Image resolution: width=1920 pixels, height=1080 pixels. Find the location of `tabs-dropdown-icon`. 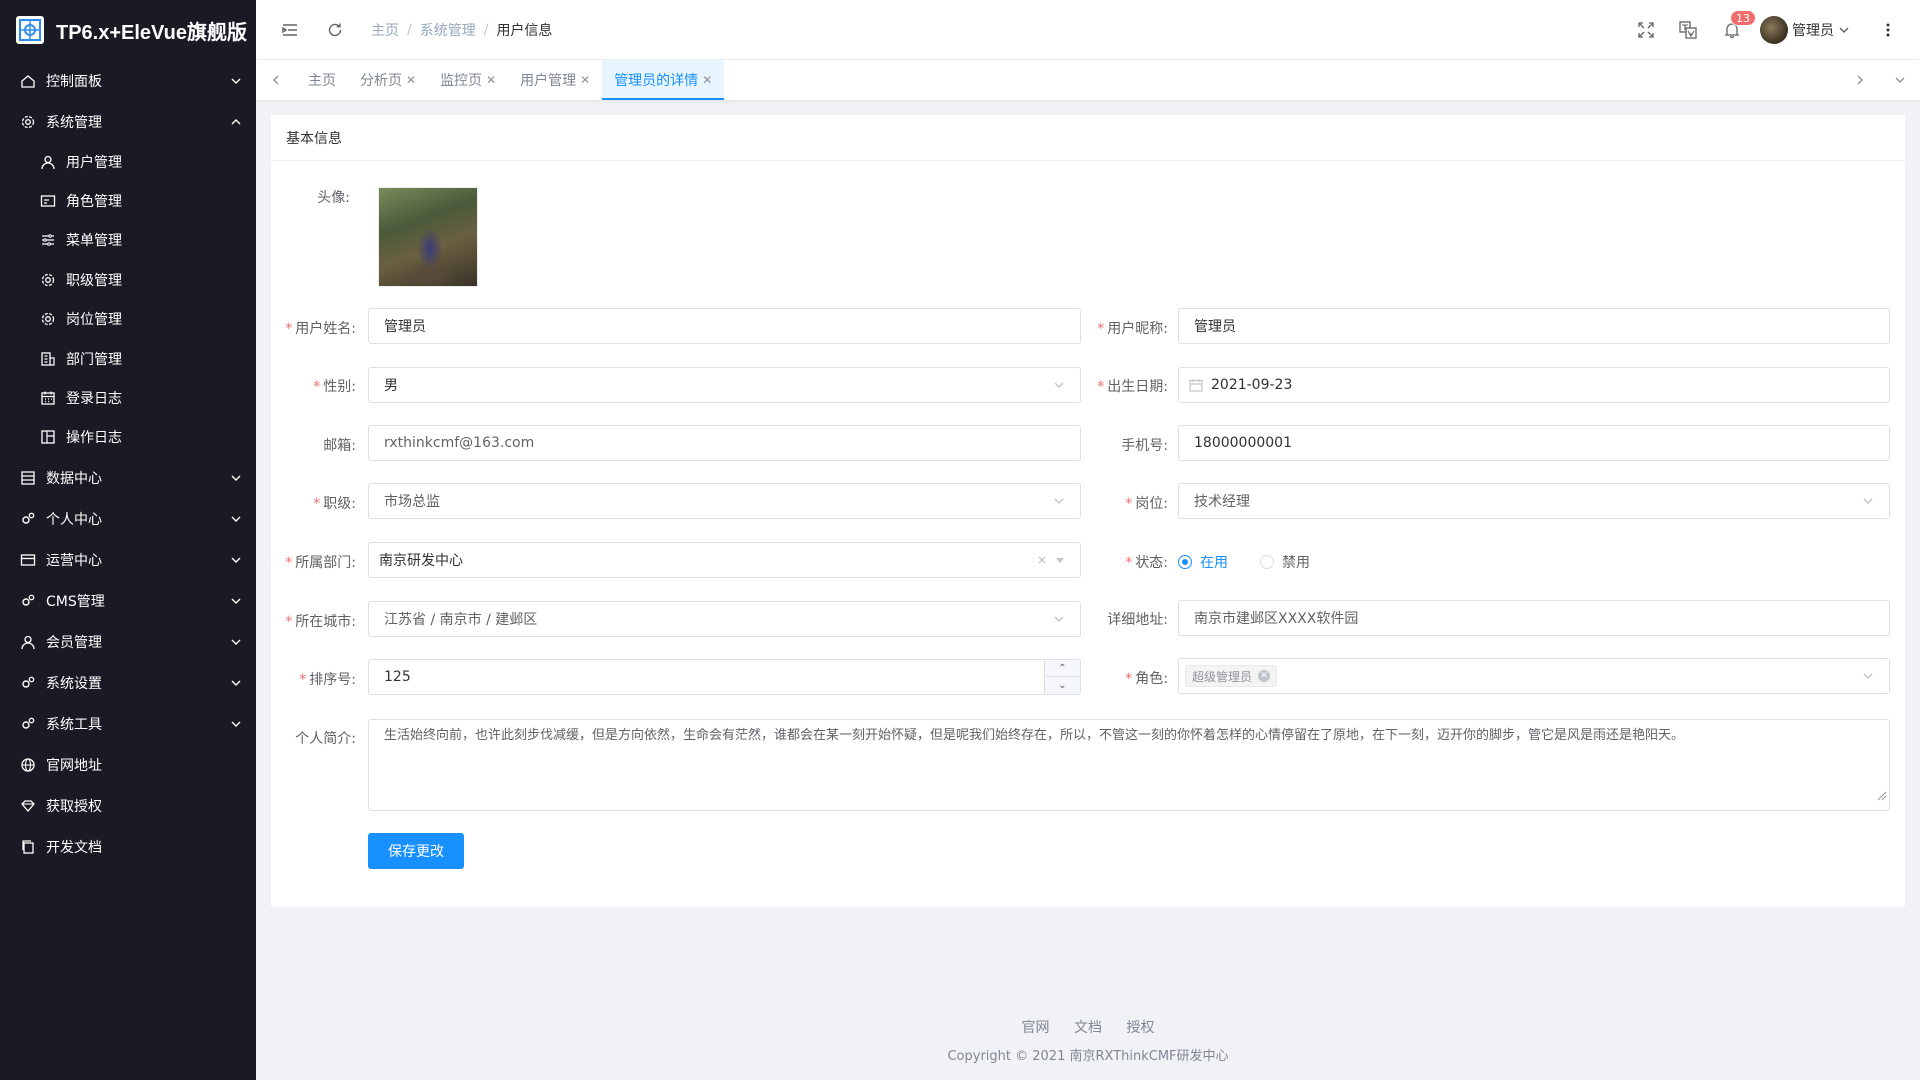

tabs-dropdown-icon is located at coordinates (1900, 80).